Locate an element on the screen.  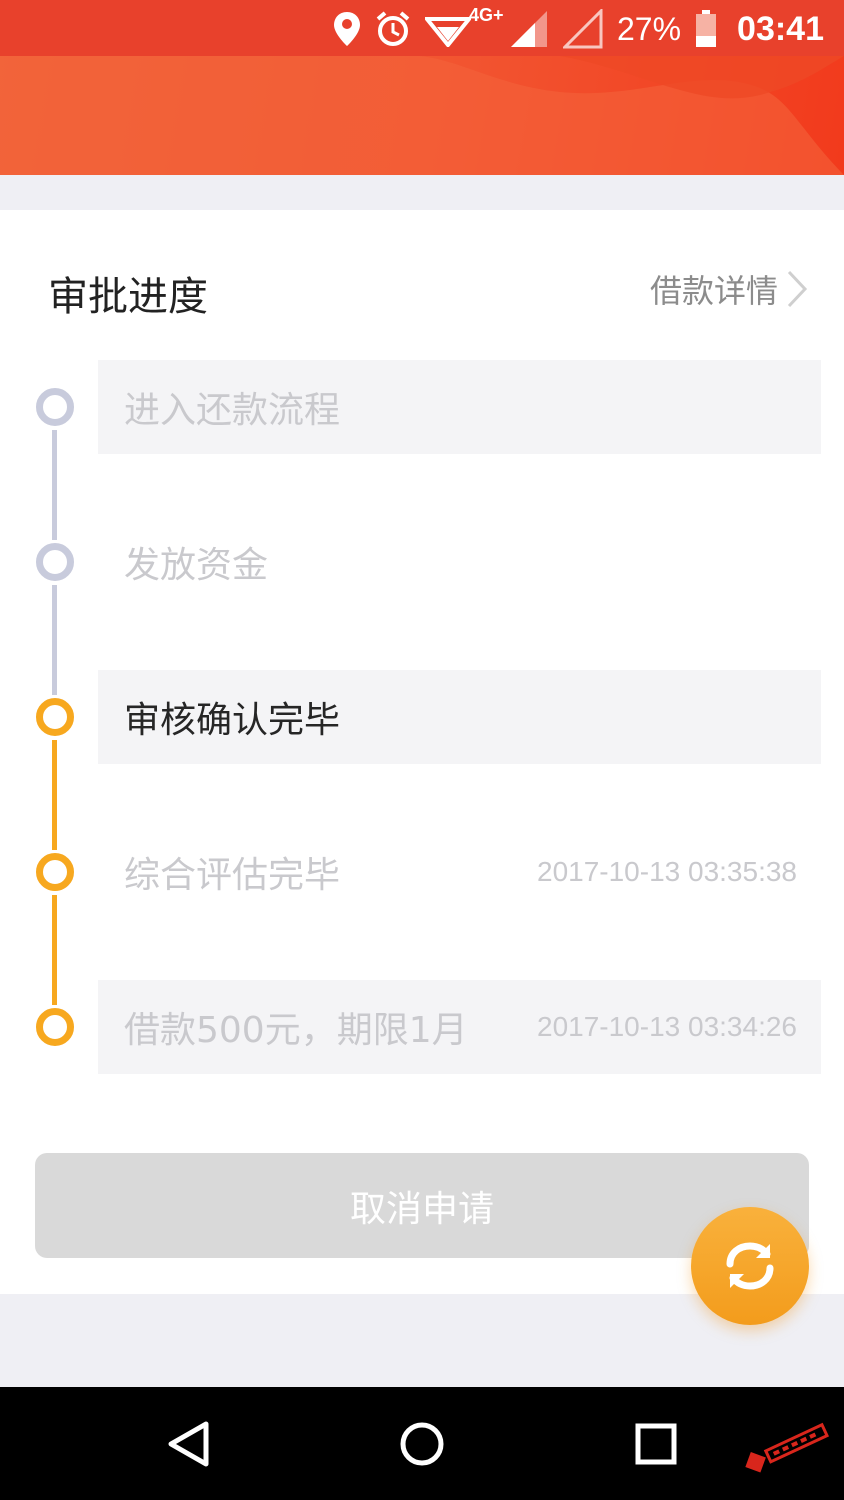
step-box: 发放资金 is located at coordinates (459, 562).